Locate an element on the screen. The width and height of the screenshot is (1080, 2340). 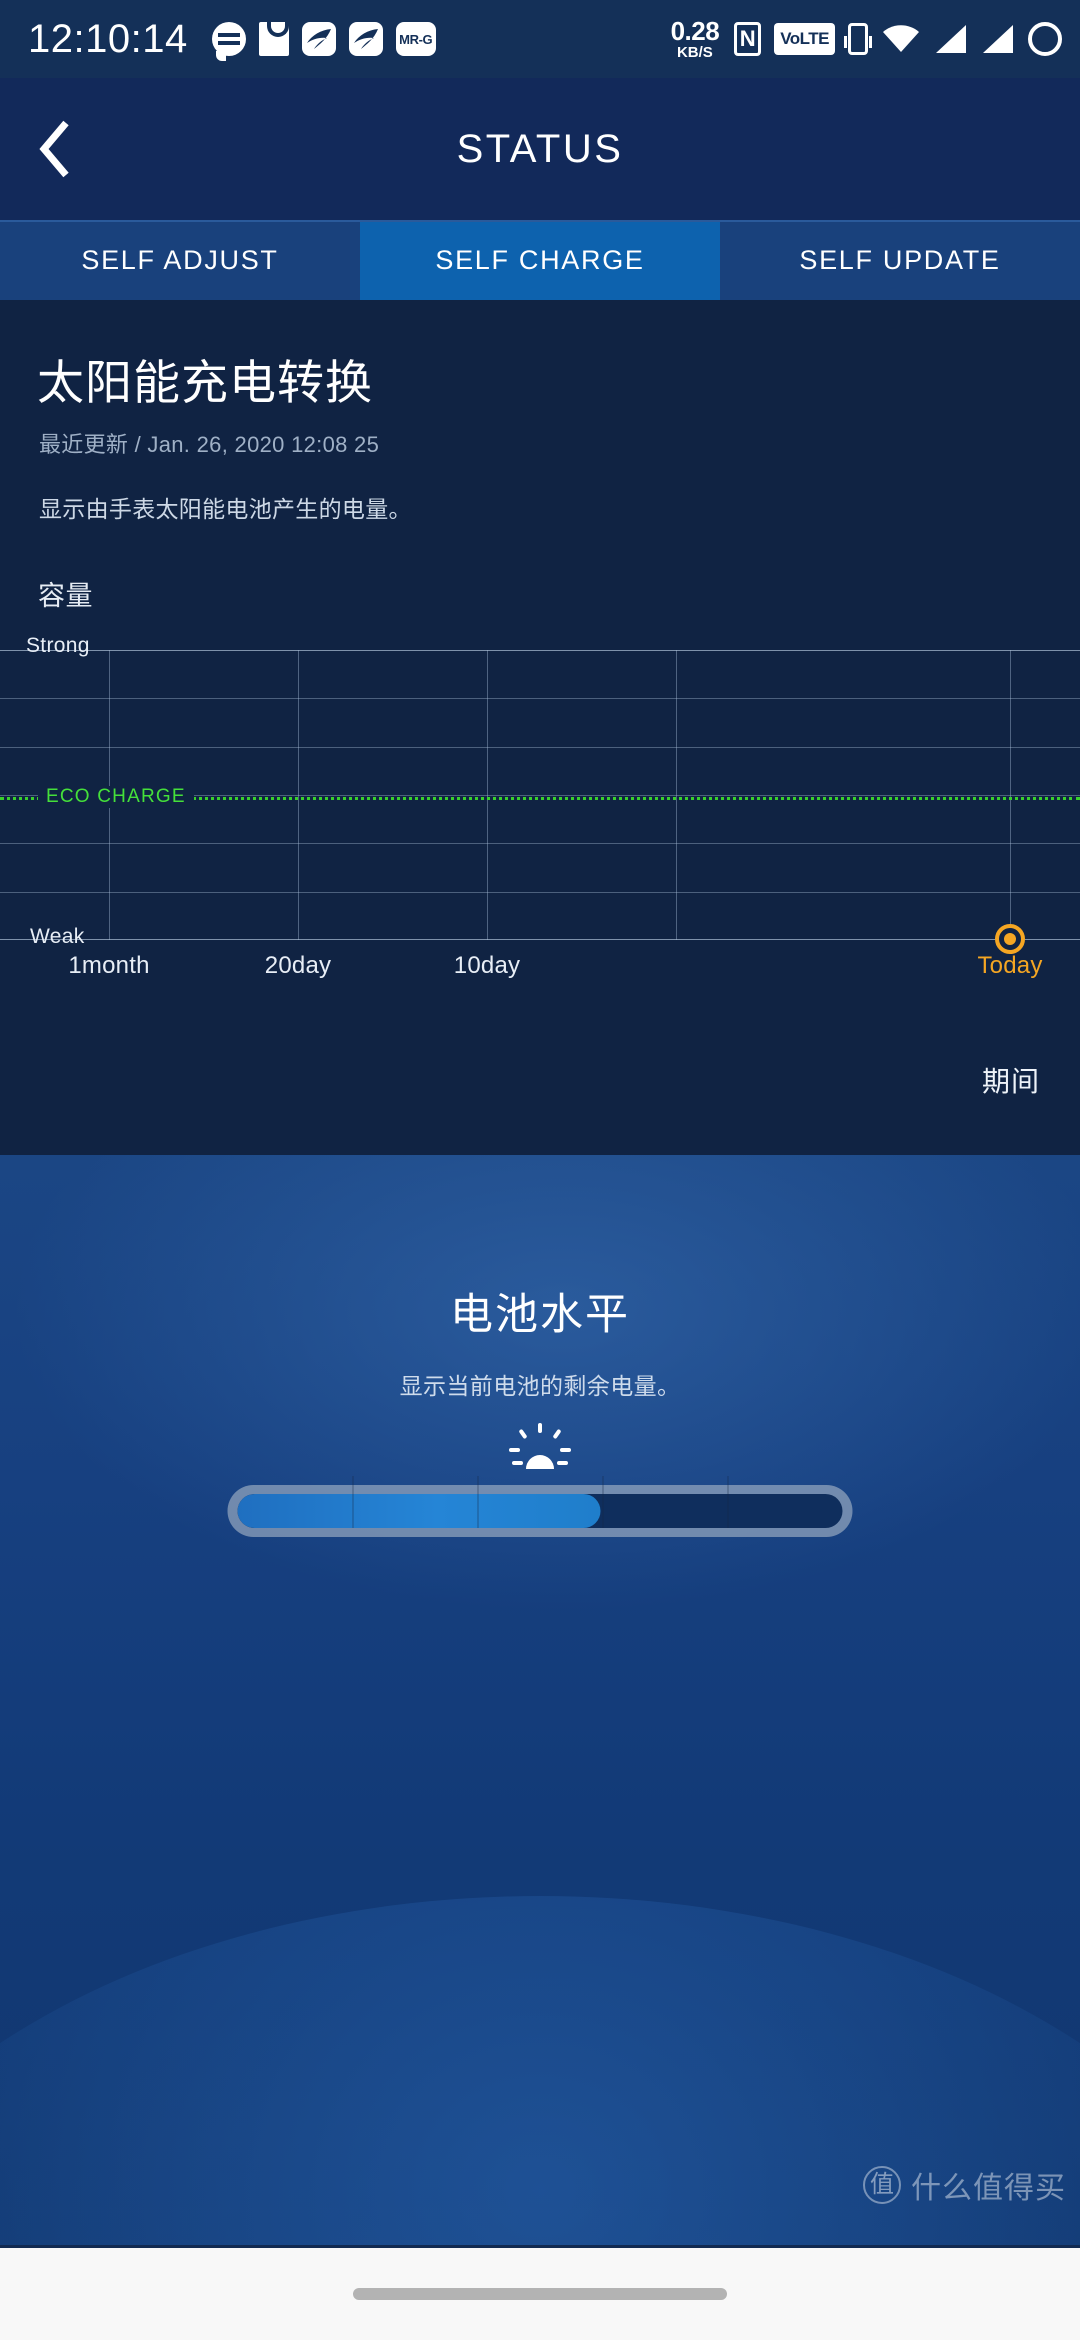
status-bar-notification-icons: MR-G is located at coordinates (323, 41).